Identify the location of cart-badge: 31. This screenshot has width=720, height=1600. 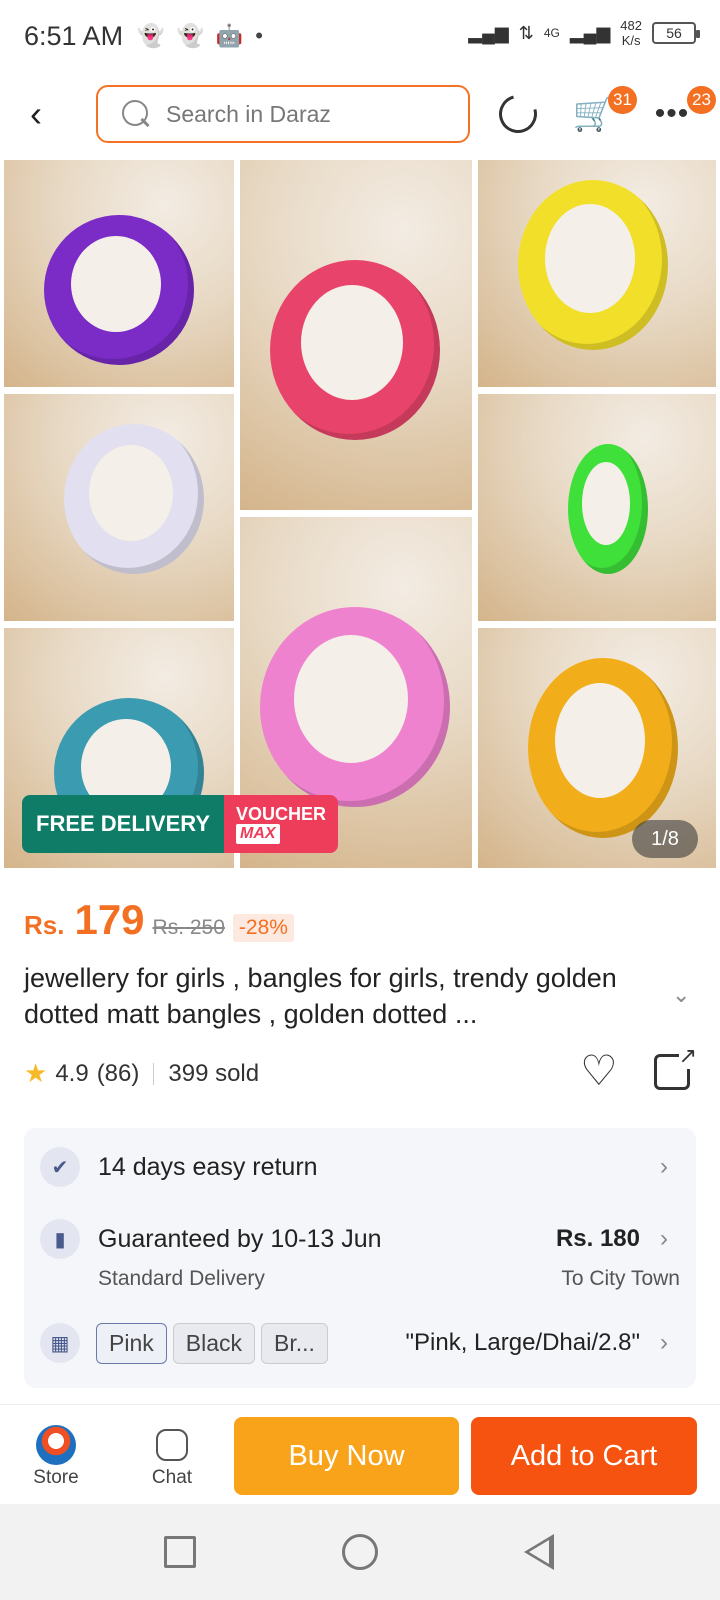
(622, 100).